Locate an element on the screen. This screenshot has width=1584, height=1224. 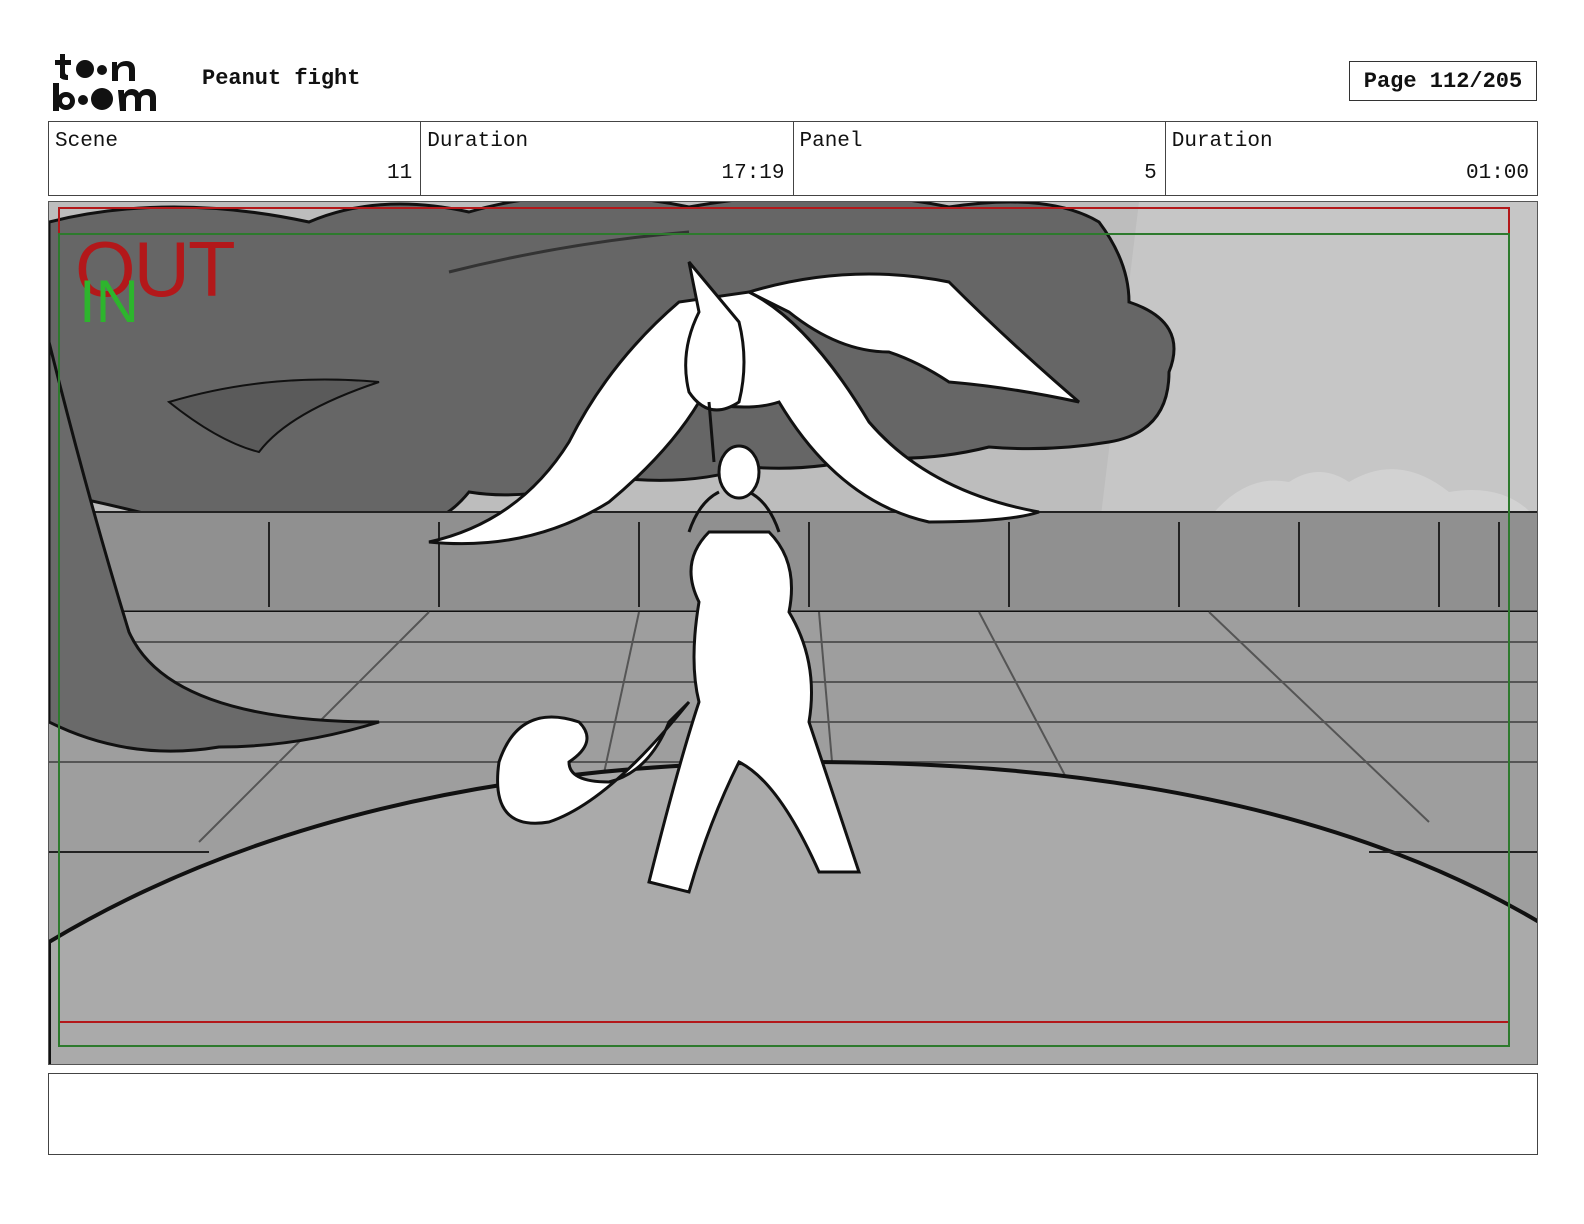
toonboom-logo is located at coordinates (104, 82).